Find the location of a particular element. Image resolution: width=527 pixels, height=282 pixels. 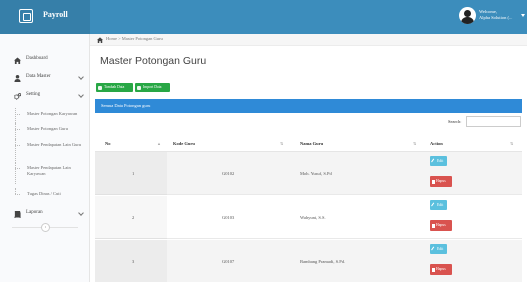

add-data-button: Tambah Data is located at coordinates (114, 87).